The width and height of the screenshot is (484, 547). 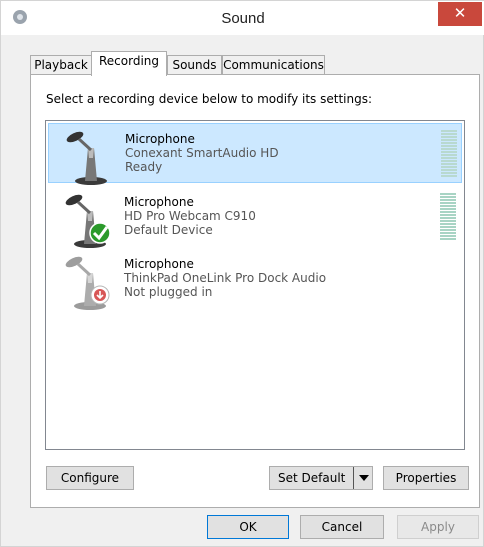 I want to click on properties-button: Properties, so click(x=426, y=478).